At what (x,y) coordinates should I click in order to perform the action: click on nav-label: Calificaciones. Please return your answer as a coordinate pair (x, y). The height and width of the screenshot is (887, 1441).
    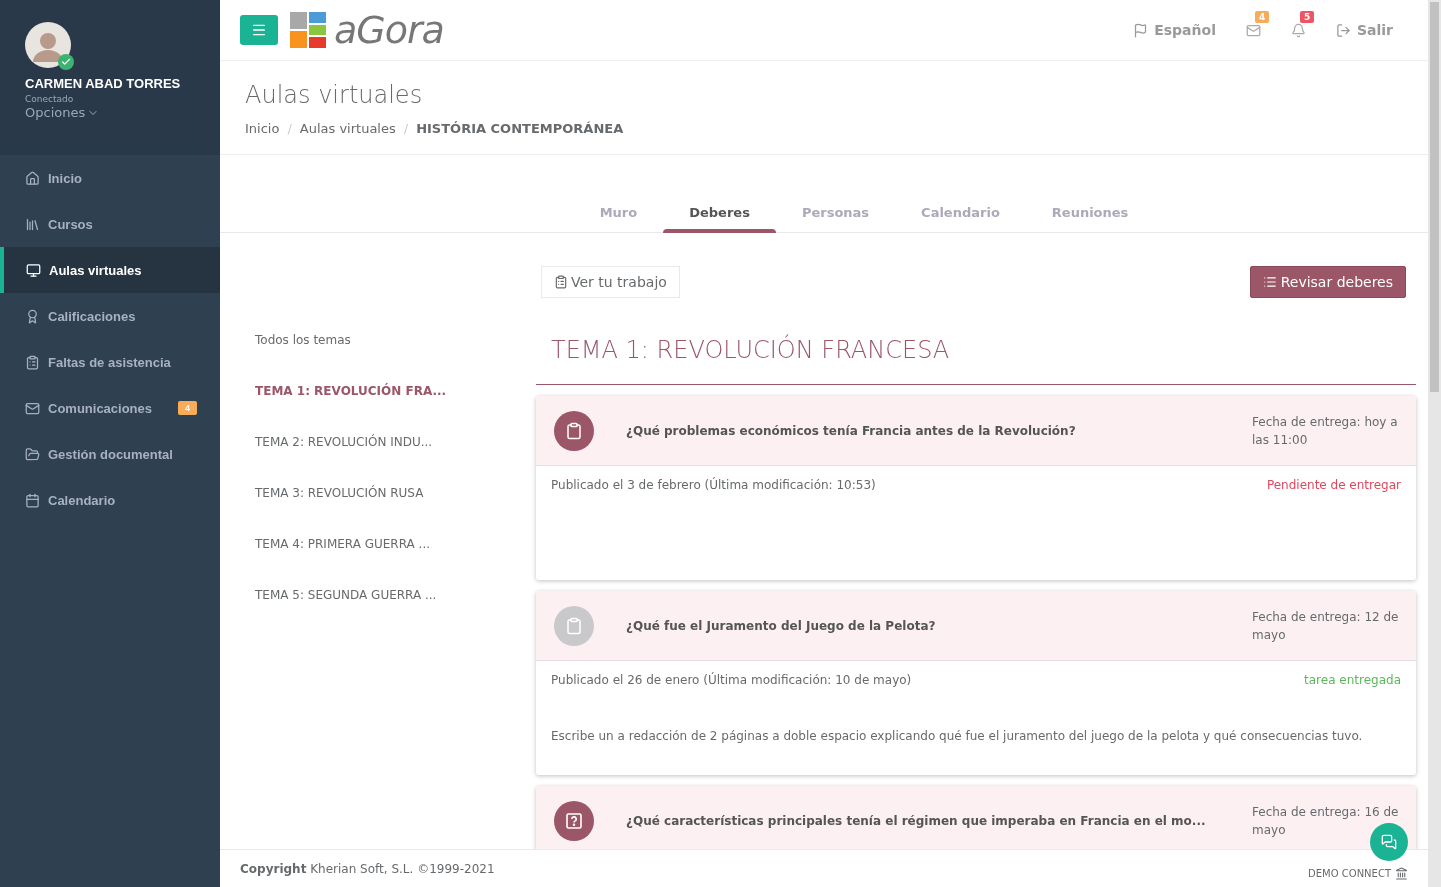
    Looking at the image, I should click on (92, 316).